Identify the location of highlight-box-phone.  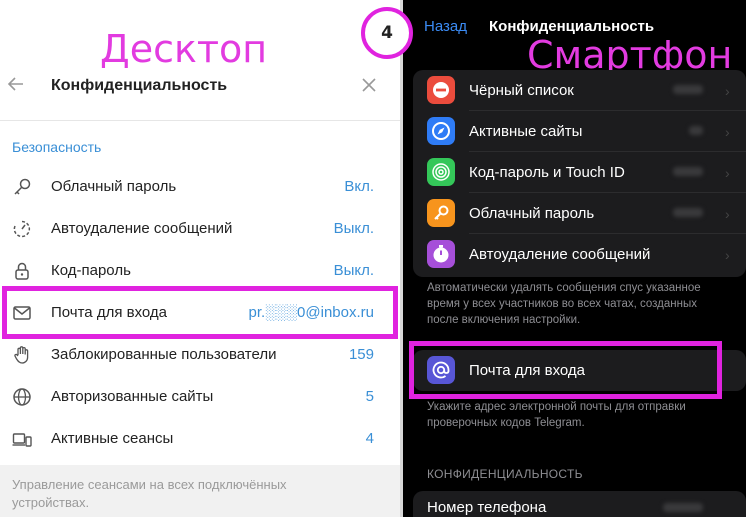
(565, 370).